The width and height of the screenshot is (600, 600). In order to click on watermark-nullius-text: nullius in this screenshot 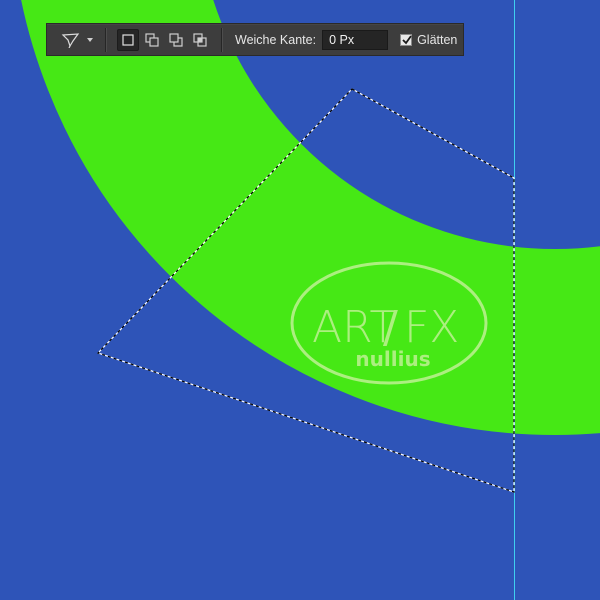, I will do `click(392, 359)`.